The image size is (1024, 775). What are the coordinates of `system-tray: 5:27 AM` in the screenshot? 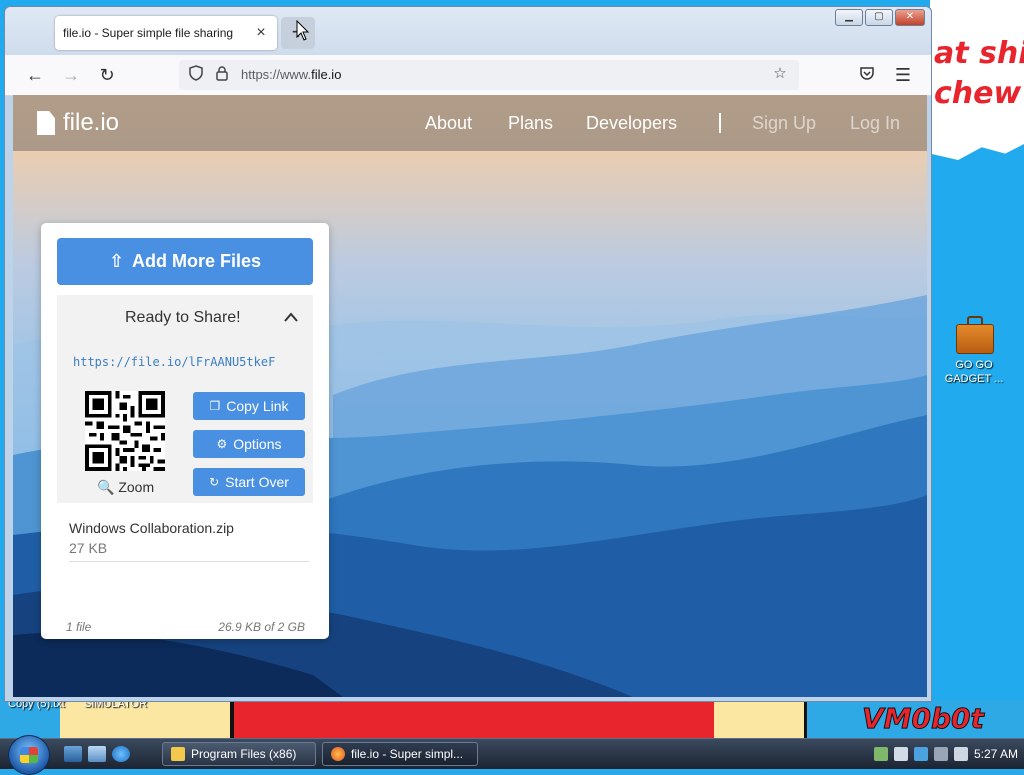 It's located at (945, 754).